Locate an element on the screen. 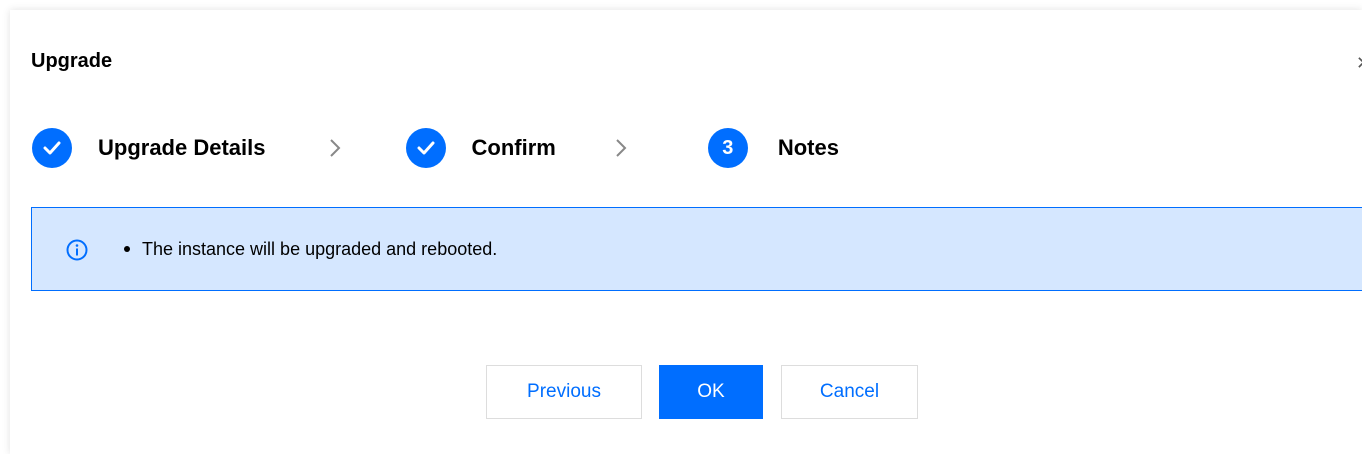 This screenshot has width=1362, height=454. bullet-icon is located at coordinates (127, 249).